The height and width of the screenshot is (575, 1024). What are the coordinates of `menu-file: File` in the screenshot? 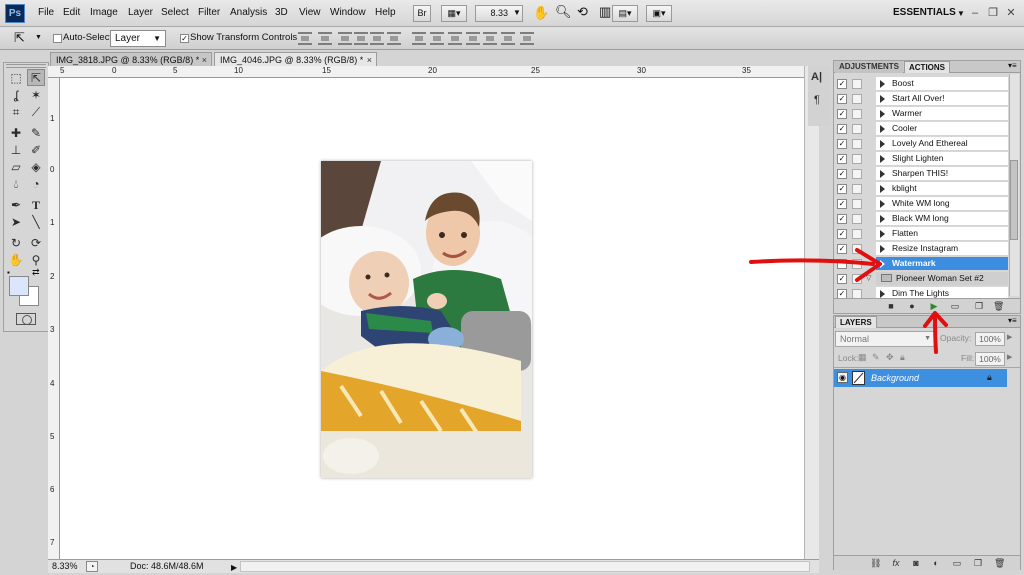 It's located at (46, 12).